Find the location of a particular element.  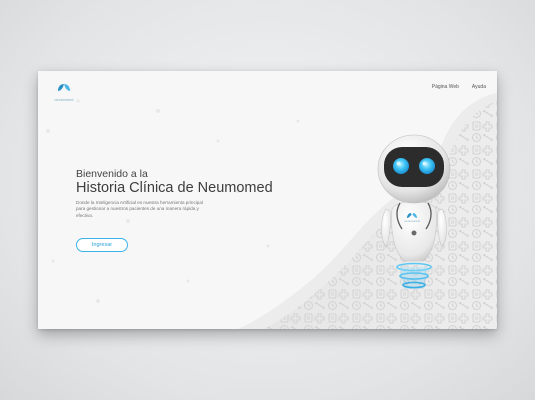

nav-link-pagina-web: Página Web is located at coordinates (445, 87).